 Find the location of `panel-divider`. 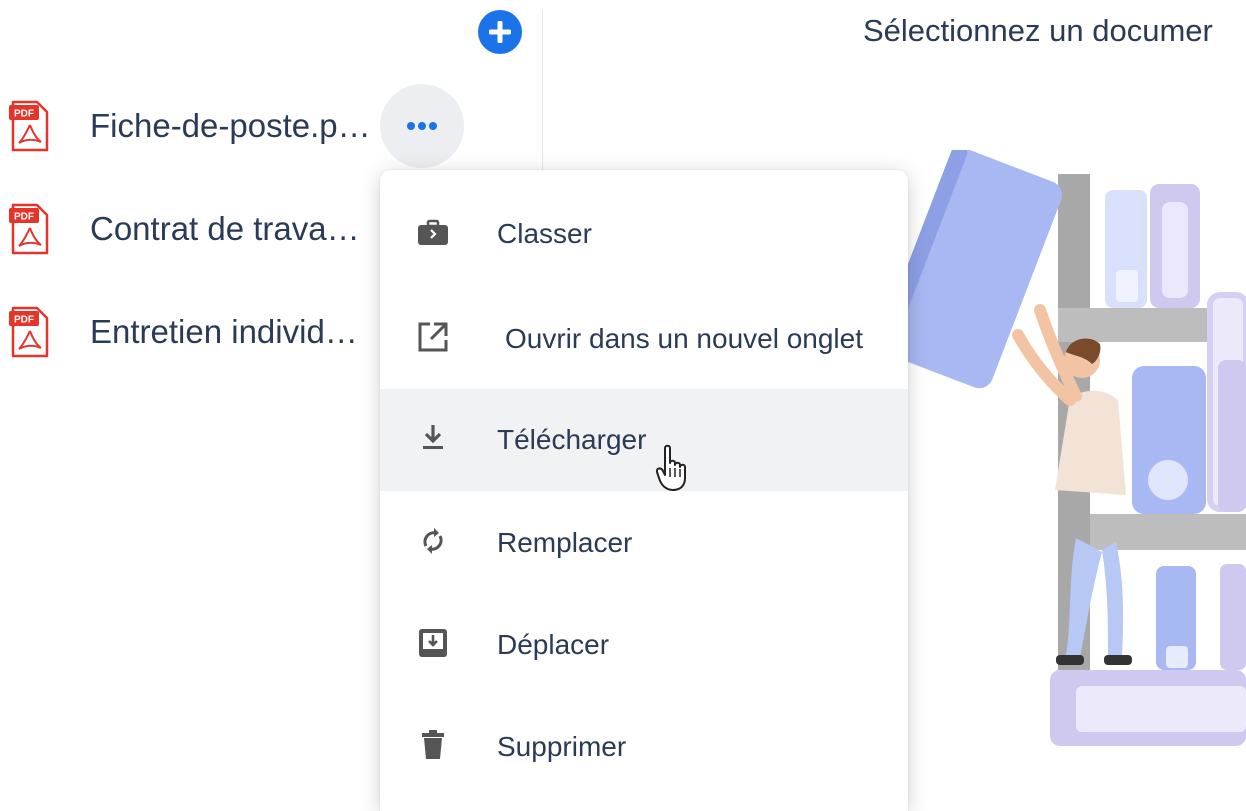

panel-divider is located at coordinates (542, 97).